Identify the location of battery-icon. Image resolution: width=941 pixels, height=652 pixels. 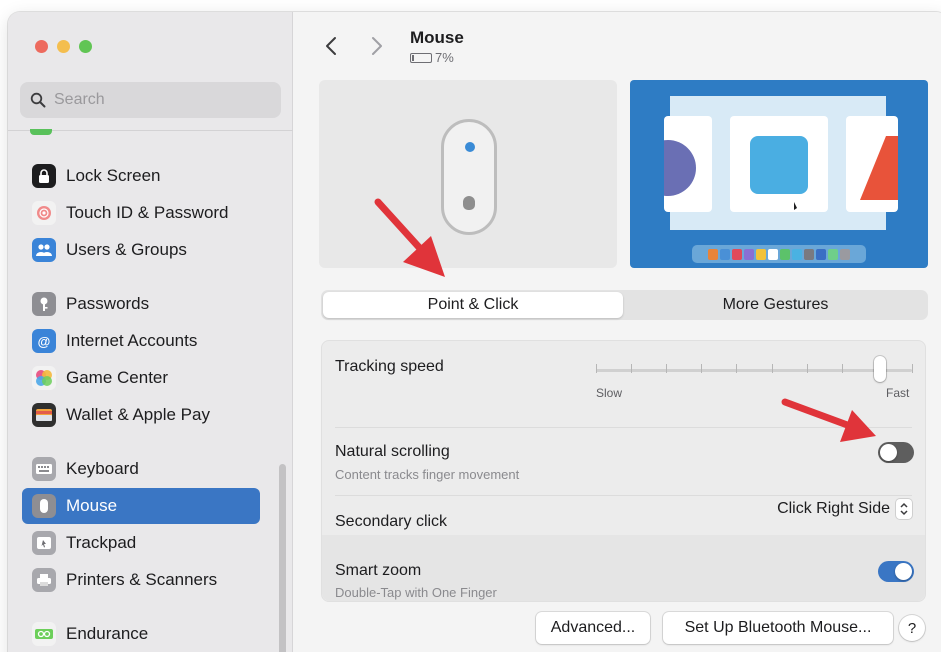
(421, 57).